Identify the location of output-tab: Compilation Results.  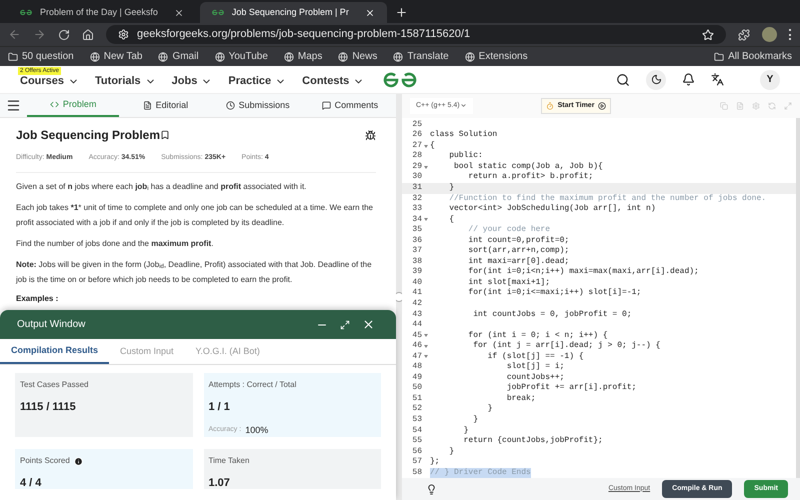
(55, 351).